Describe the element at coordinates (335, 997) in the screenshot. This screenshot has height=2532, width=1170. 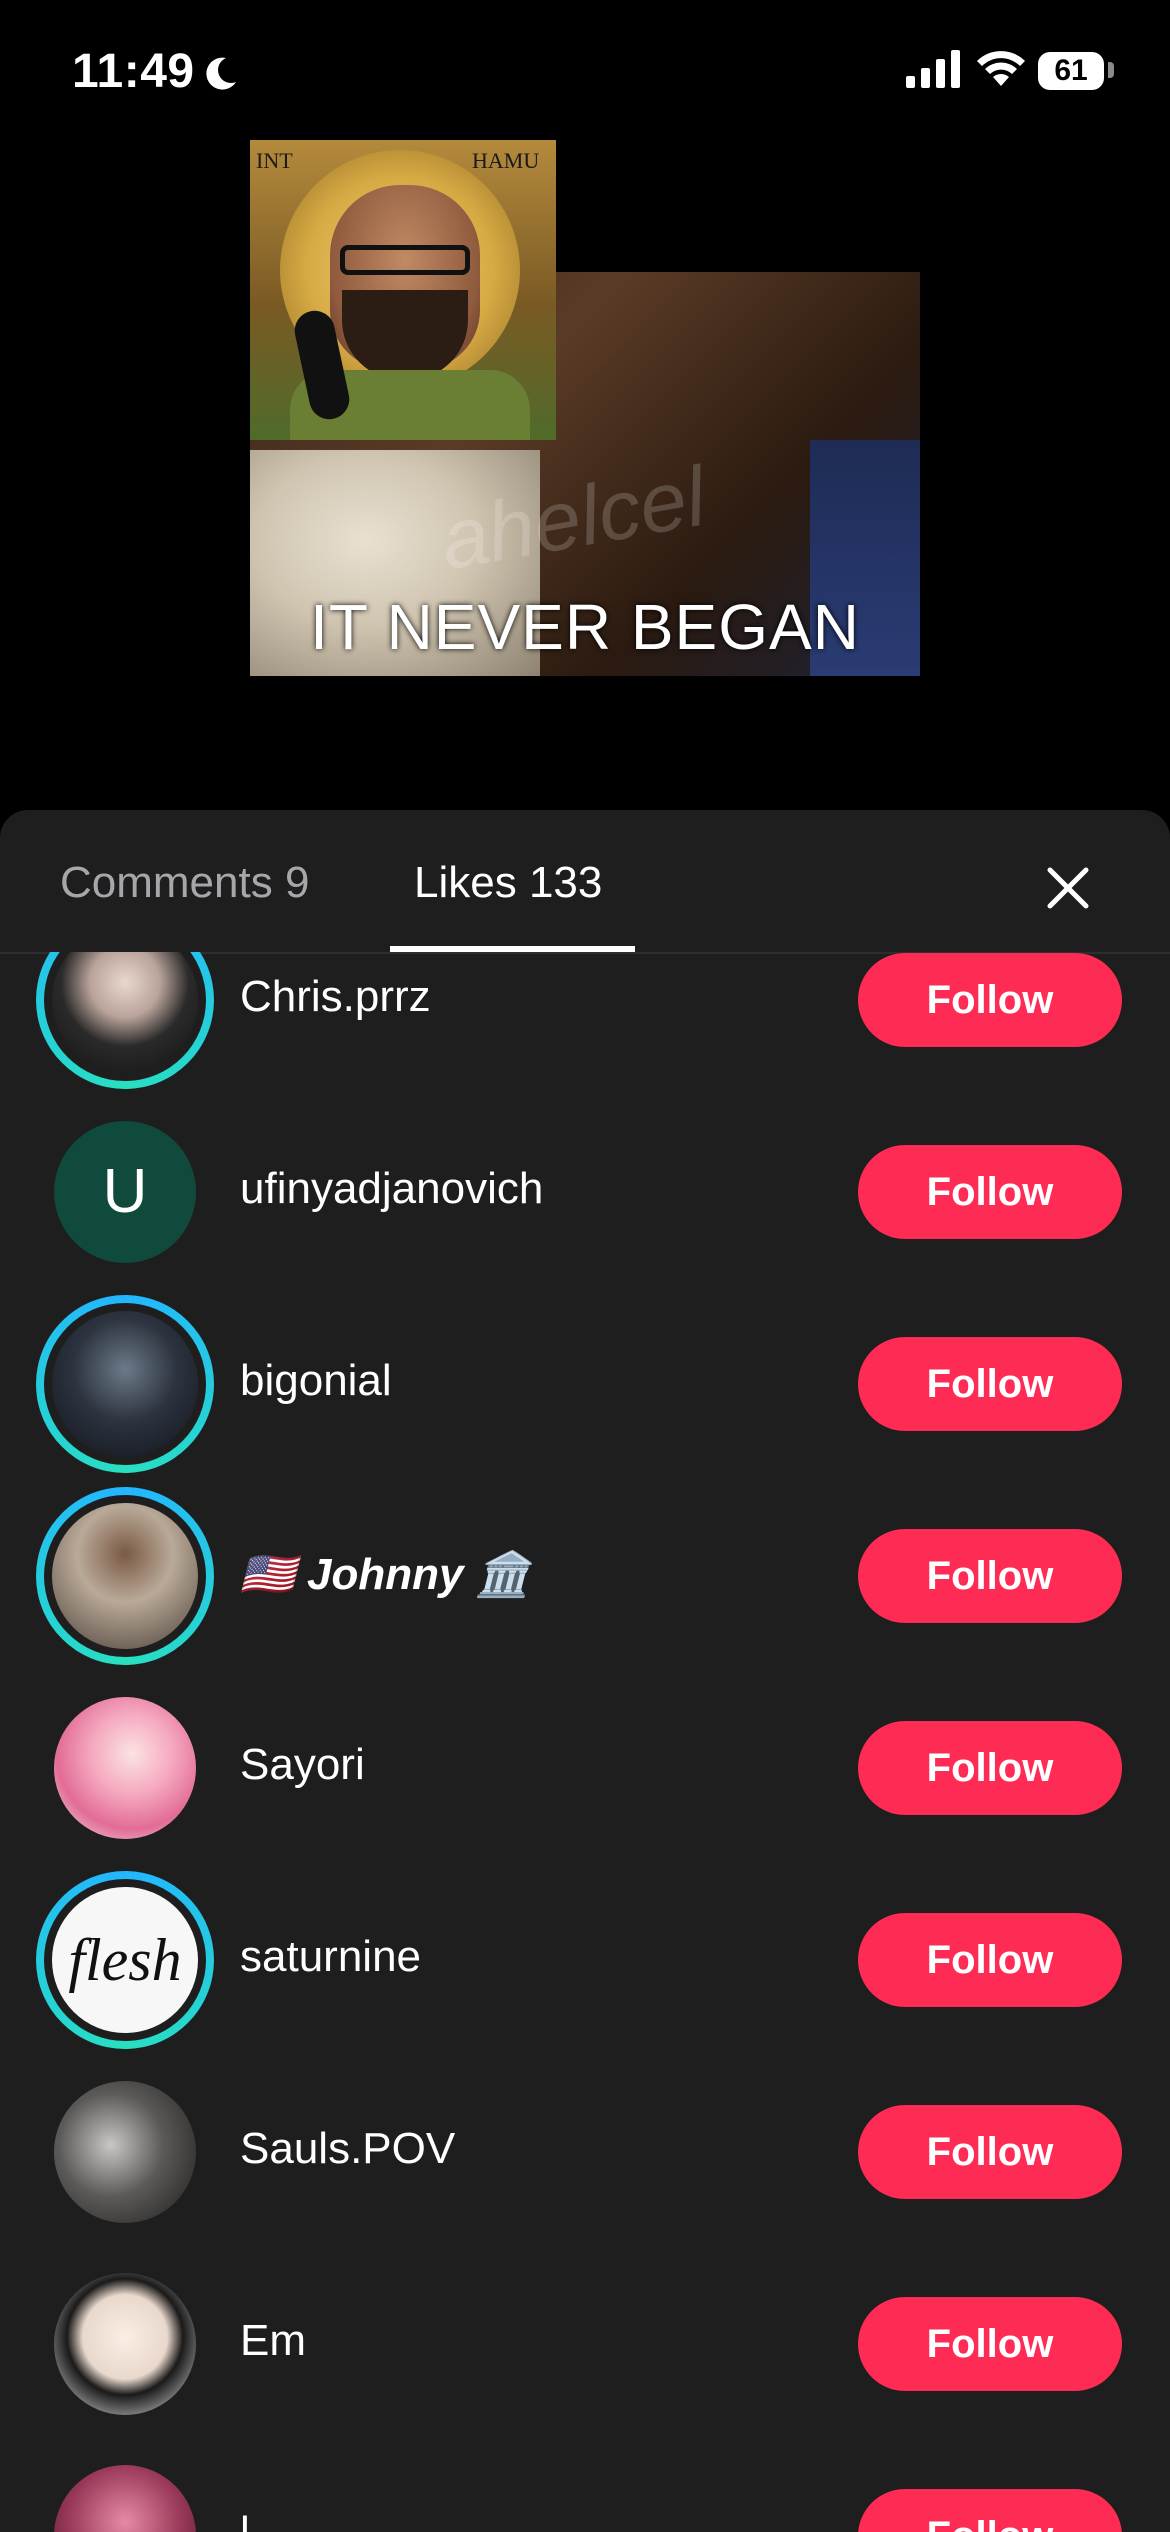
I see `username: Chris.prrz` at that location.